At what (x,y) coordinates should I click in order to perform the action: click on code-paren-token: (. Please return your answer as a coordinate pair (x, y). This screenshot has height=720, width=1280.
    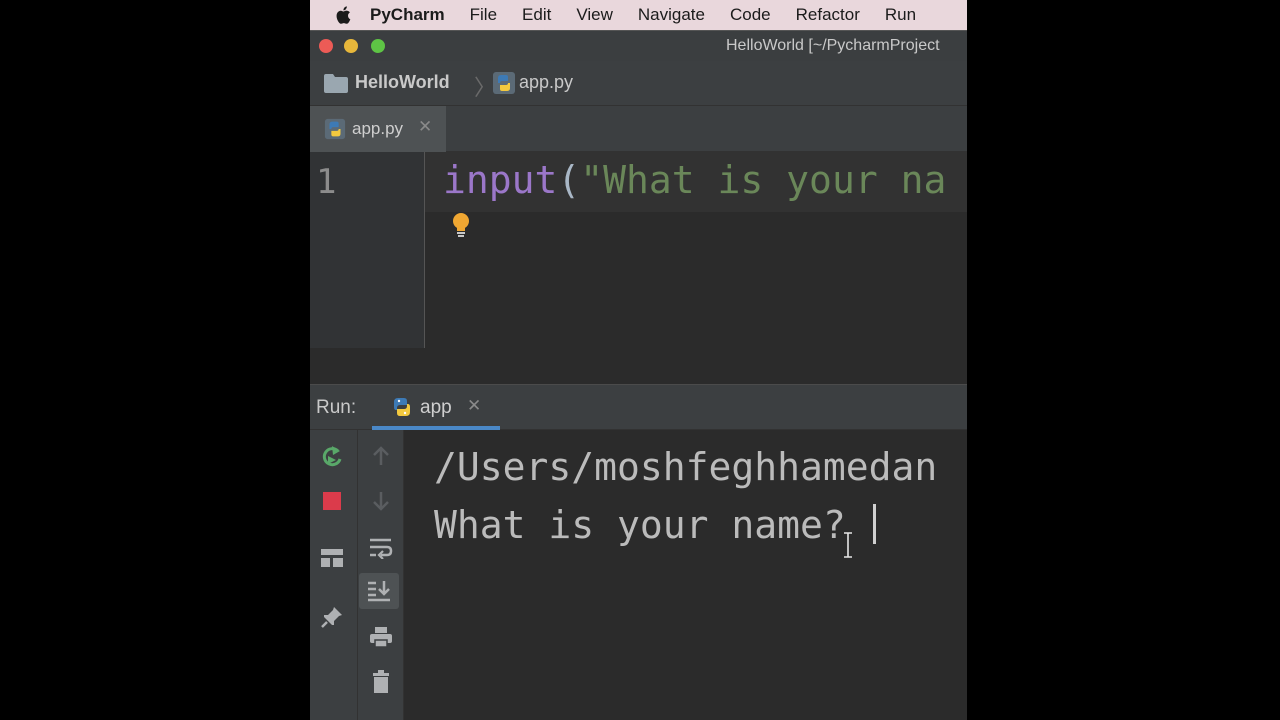
    Looking at the image, I should click on (569, 180).